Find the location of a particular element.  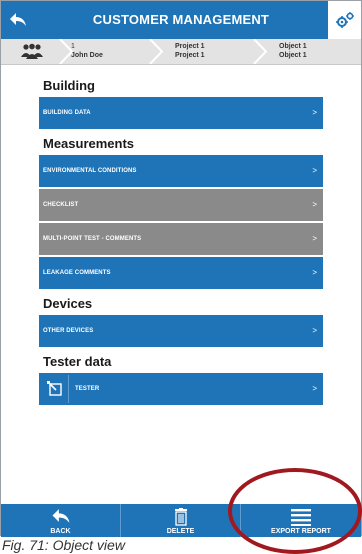

menu-item-label: ENVIRONMENTAL CONDITIONS is located at coordinates (90, 171).